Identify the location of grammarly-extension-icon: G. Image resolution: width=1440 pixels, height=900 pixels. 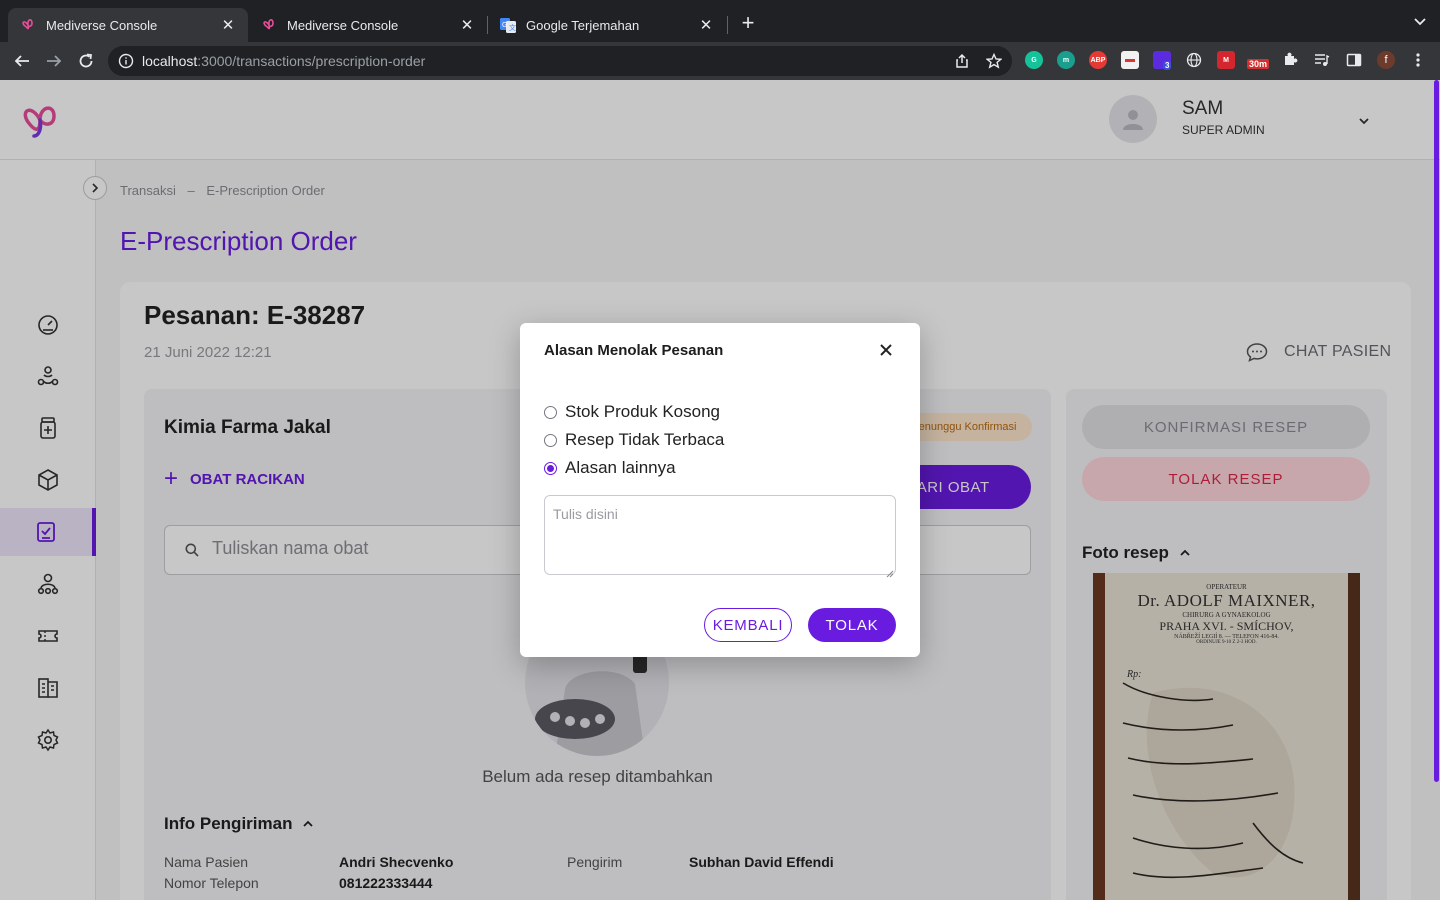
(1034, 60).